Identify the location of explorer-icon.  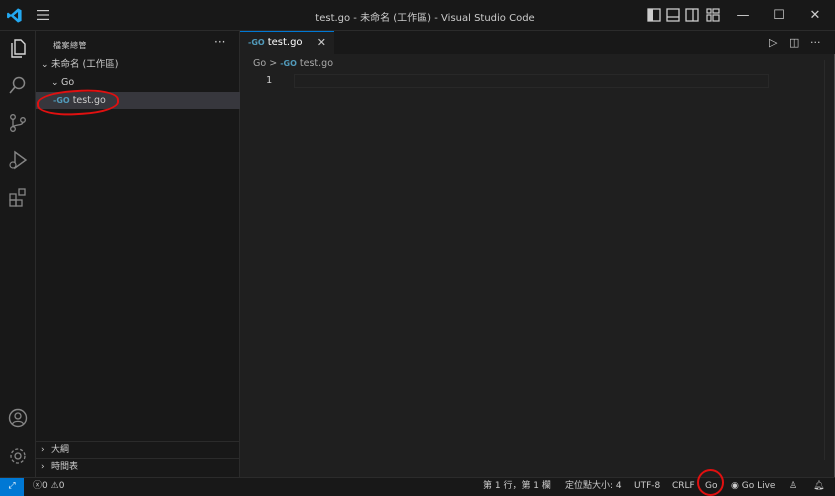
(18, 48).